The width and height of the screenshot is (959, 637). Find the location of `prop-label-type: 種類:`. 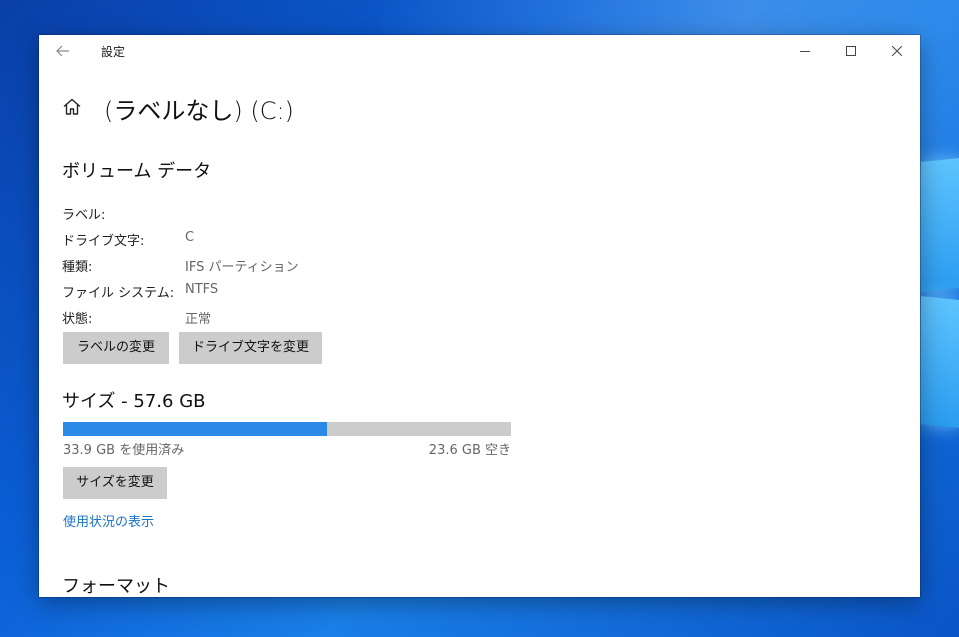

prop-label-type: 種類: is located at coordinates (77, 267).